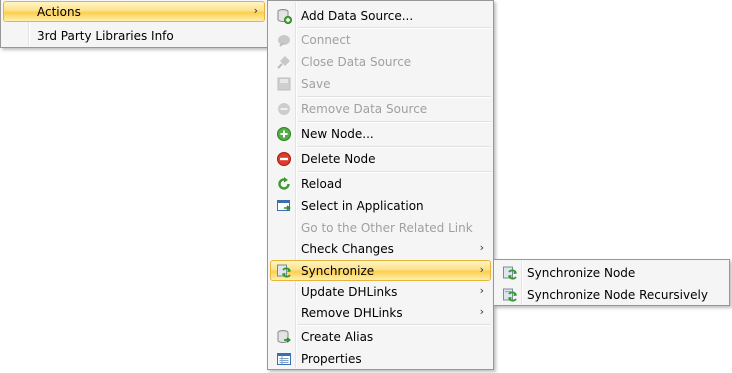 The height and width of the screenshot is (373, 732). I want to click on menu-item-close-data-source: Close Data Source, so click(380, 61).